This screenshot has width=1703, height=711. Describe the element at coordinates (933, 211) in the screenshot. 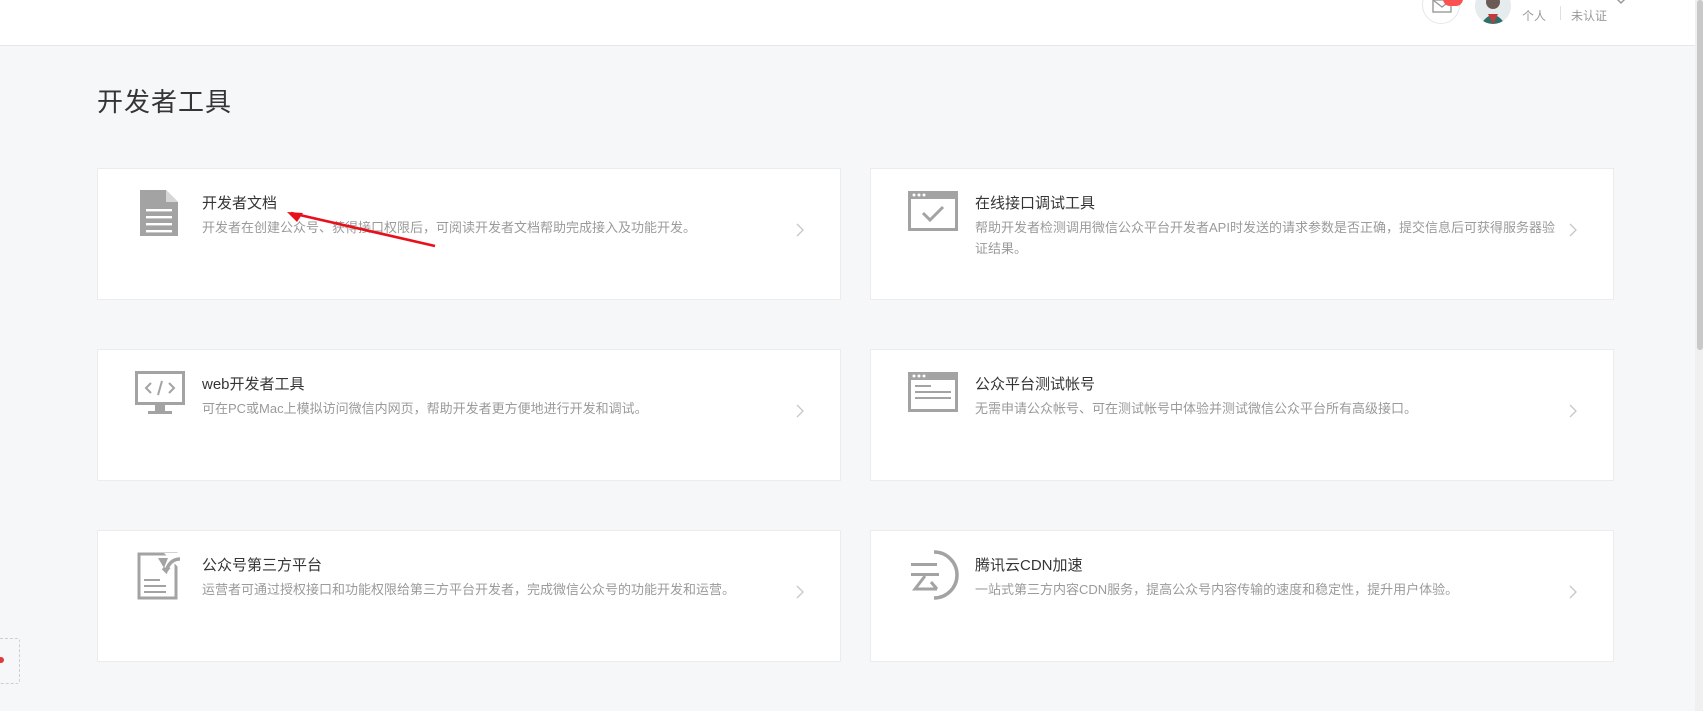

I see `browser-check-icon` at that location.